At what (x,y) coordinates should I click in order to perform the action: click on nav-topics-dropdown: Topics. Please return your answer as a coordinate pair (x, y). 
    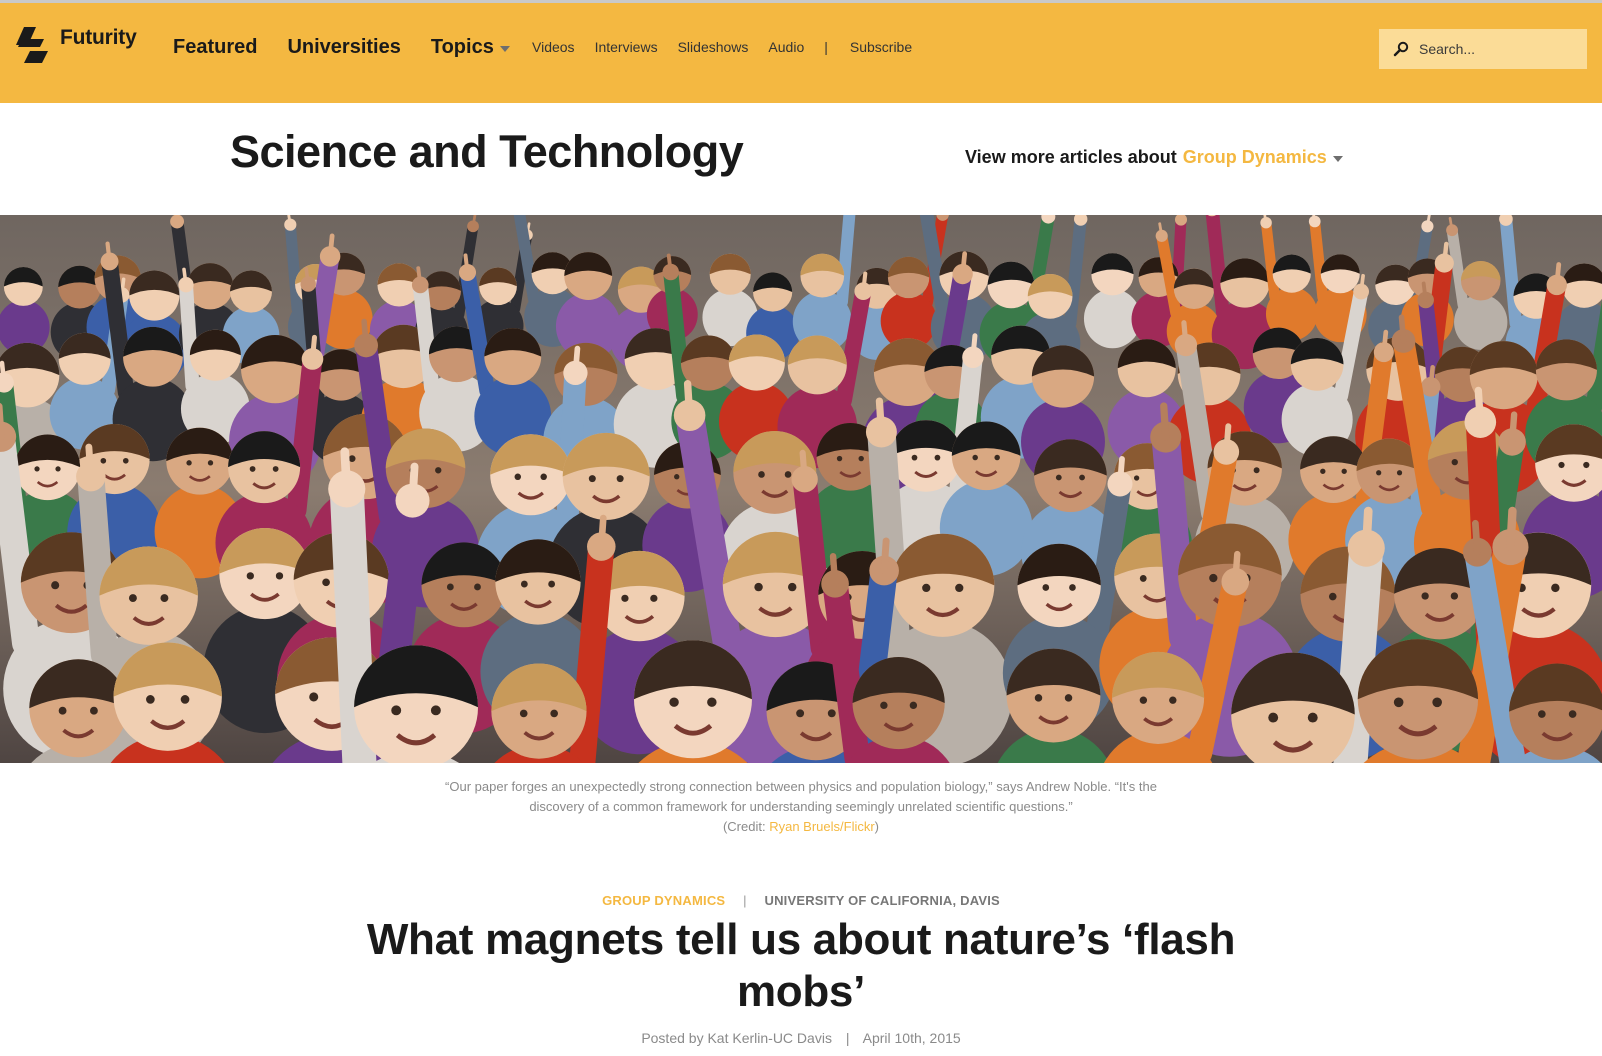
    Looking at the image, I should click on (470, 47).